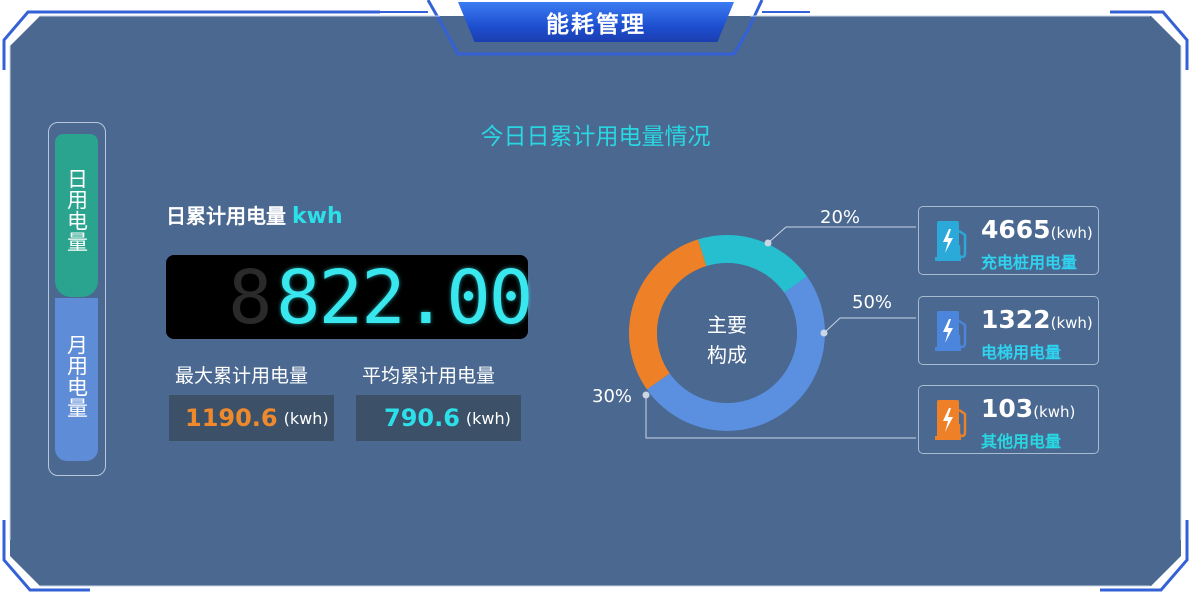  What do you see at coordinates (1016, 229) in the screenshot?
I see `card-charging-number: 4665` at bounding box center [1016, 229].